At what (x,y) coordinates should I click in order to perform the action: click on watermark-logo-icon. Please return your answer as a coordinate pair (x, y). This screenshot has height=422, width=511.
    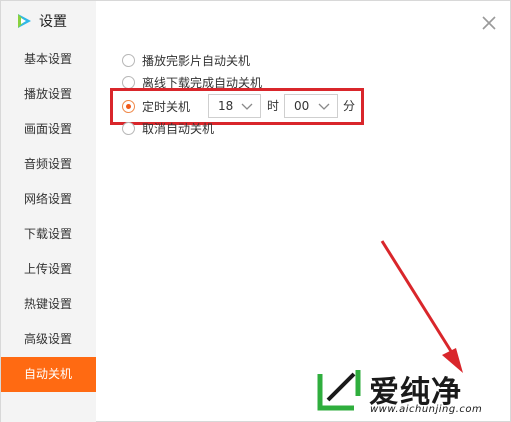
    Looking at the image, I should click on (339, 390).